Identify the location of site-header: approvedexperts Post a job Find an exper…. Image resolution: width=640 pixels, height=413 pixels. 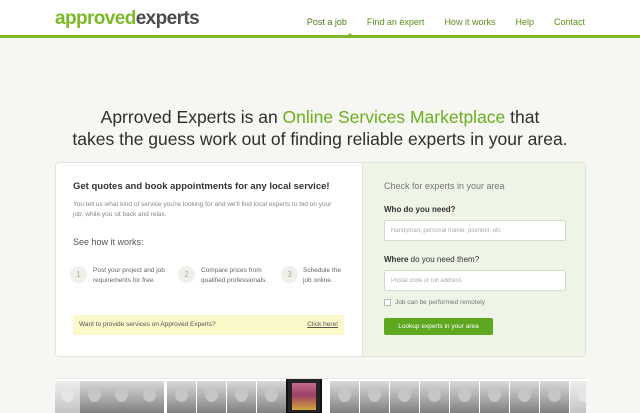
(320, 19).